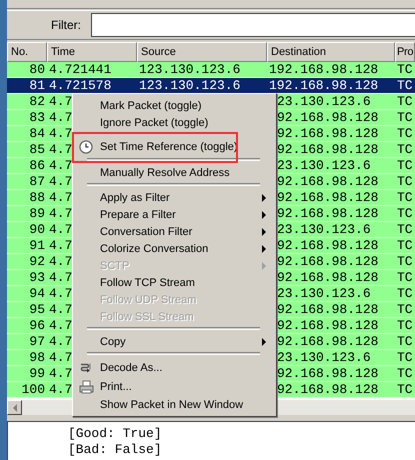 Image resolution: width=415 pixels, height=460 pixels. Describe the element at coordinates (37, 213) in the screenshot. I see `table-cell: 89` at that location.